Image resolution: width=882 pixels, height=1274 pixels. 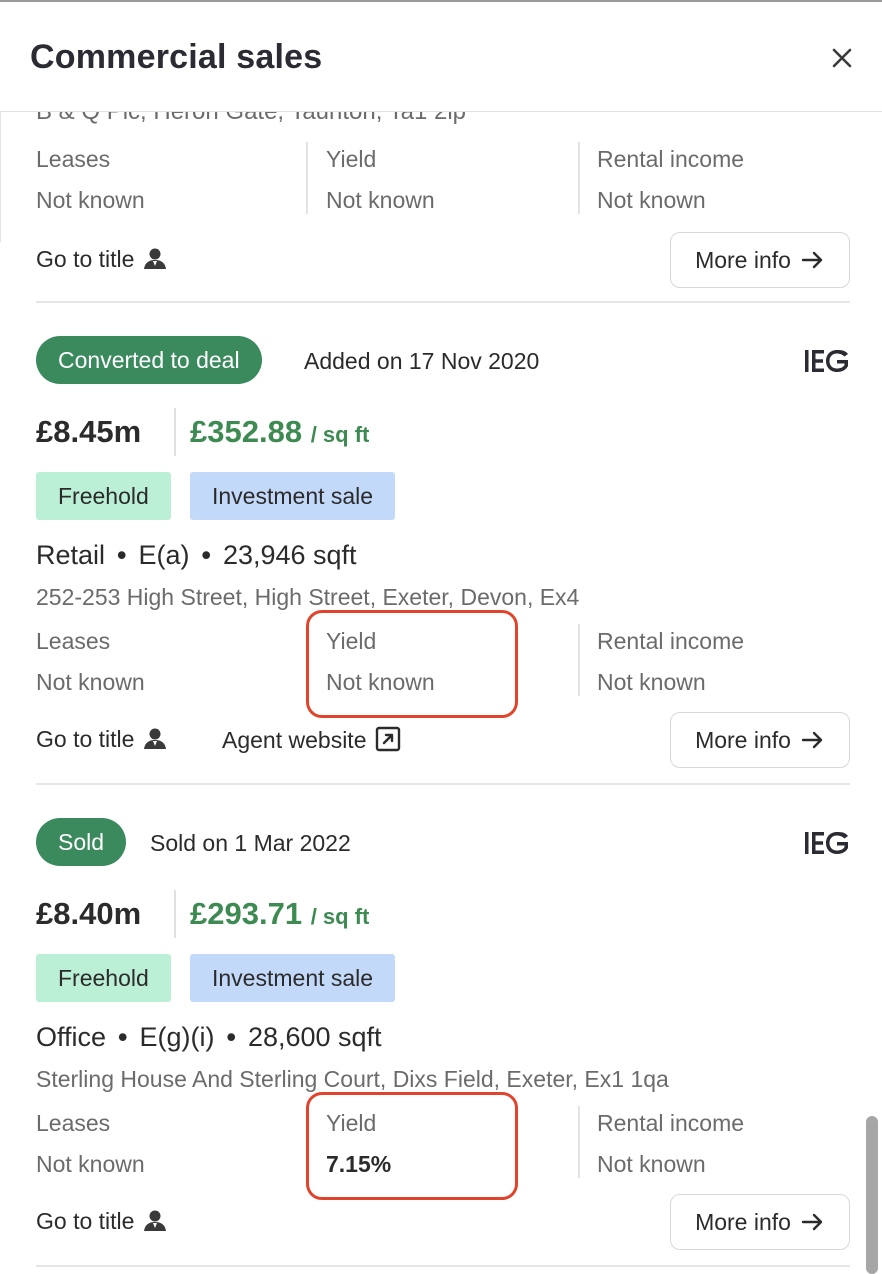 What do you see at coordinates (294, 740) in the screenshot?
I see `agent-website-label: Agent website` at bounding box center [294, 740].